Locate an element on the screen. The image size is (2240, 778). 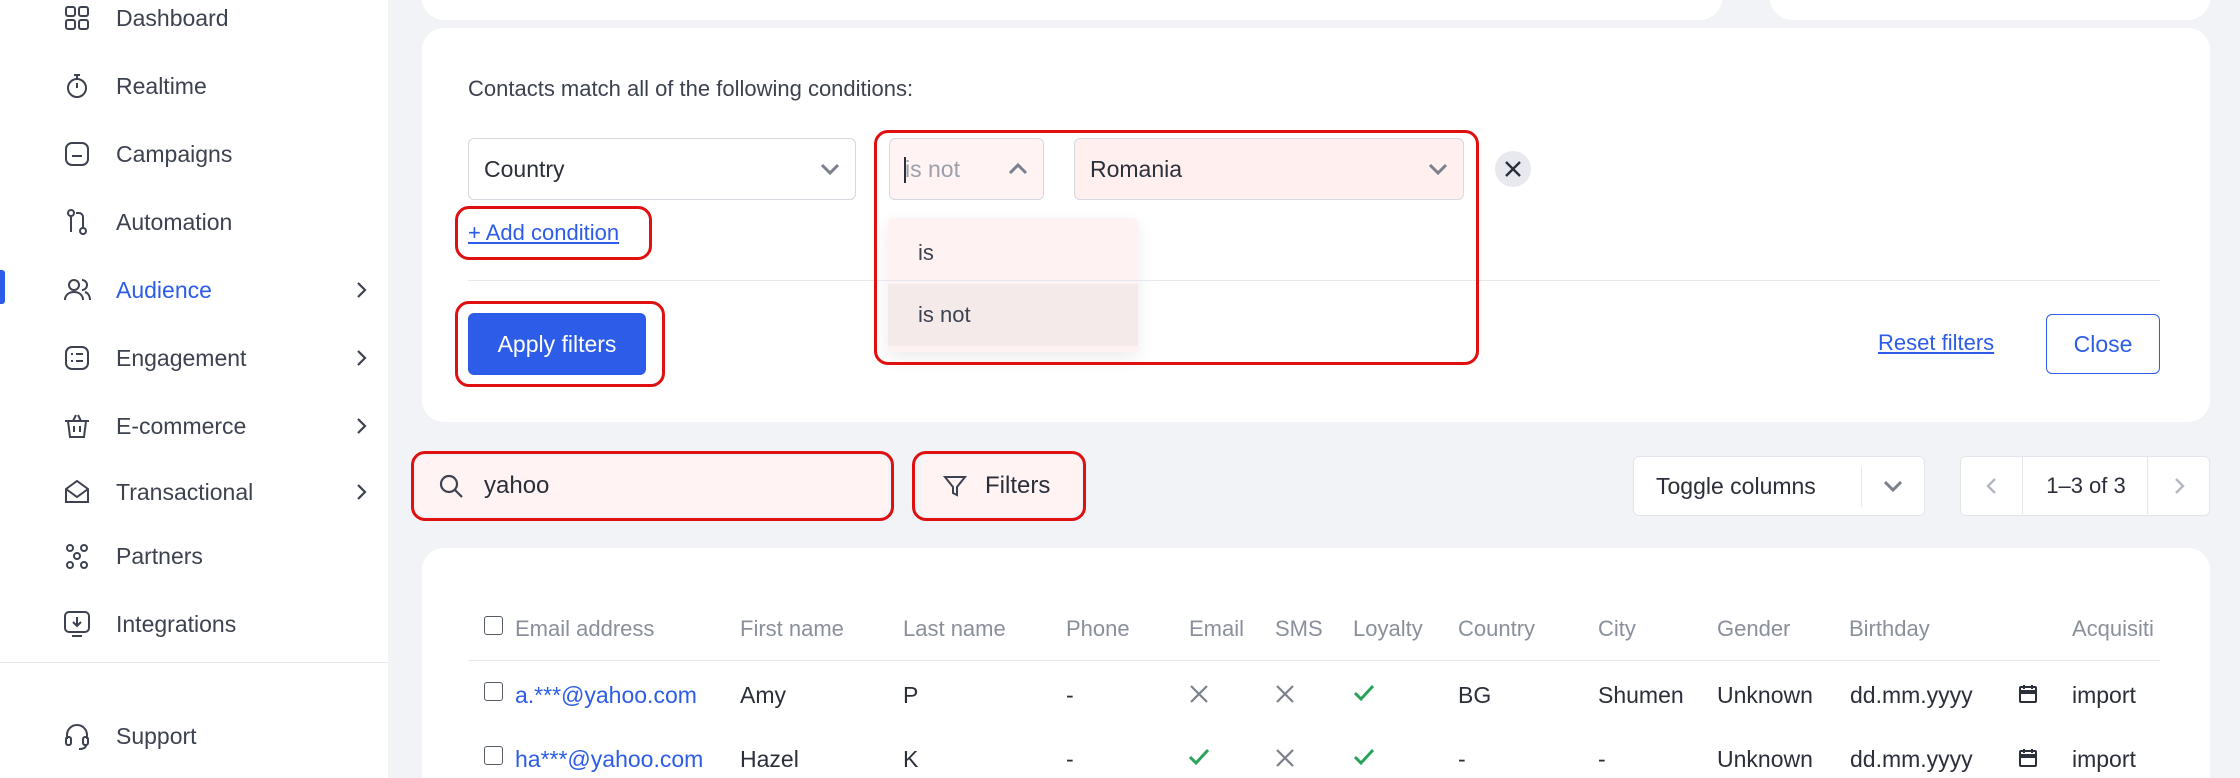
value-select: Romania is located at coordinates (1269, 169).